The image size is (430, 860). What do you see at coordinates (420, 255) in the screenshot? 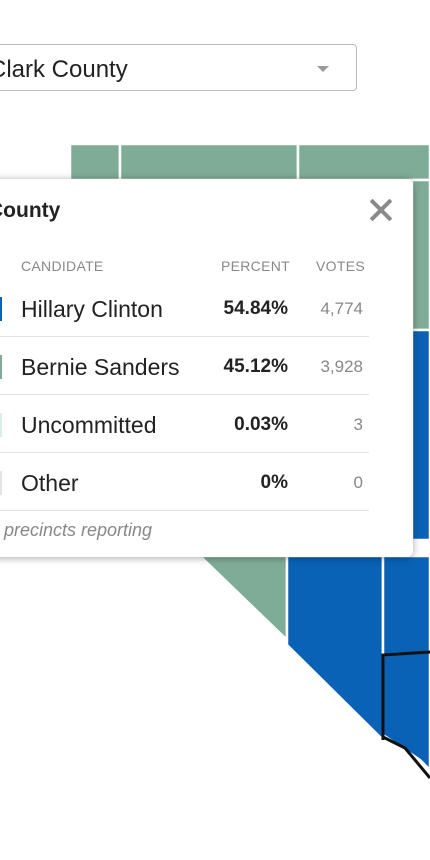
I see `county-northeast-edge` at bounding box center [420, 255].